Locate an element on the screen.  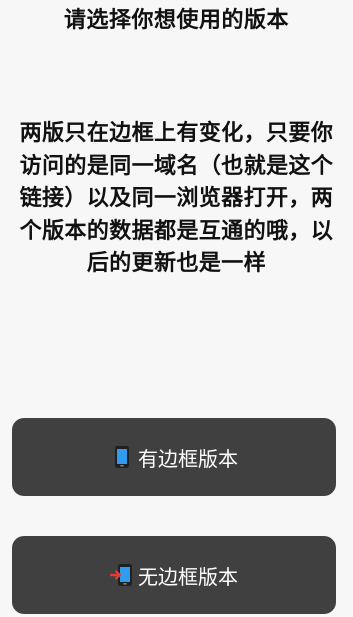
borderless-version-button: 无边框版本 is located at coordinates (174, 575).